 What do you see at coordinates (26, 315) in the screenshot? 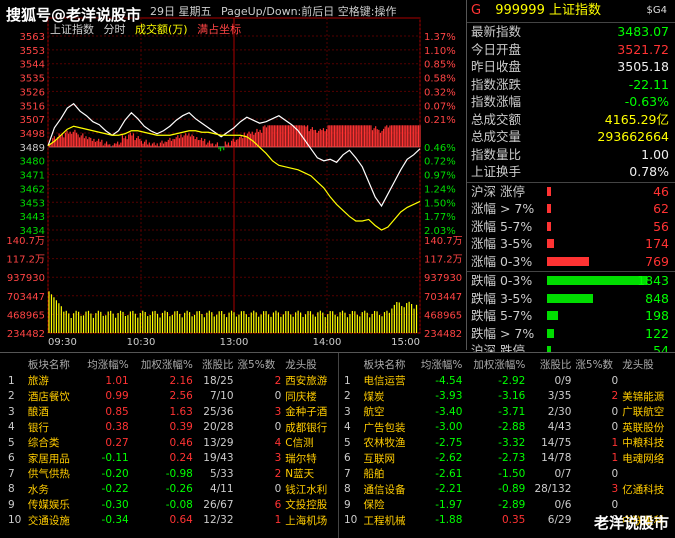
I see `vol-tick-label: 468965` at bounding box center [26, 315].